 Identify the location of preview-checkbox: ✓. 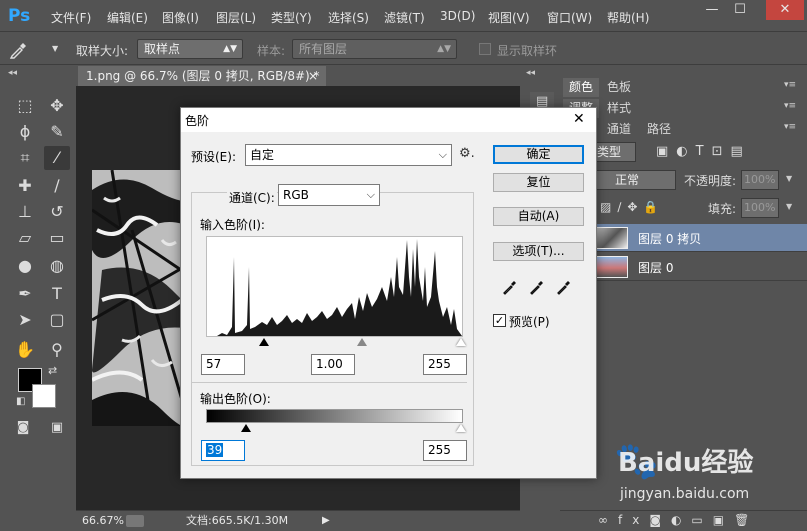
(499, 320).